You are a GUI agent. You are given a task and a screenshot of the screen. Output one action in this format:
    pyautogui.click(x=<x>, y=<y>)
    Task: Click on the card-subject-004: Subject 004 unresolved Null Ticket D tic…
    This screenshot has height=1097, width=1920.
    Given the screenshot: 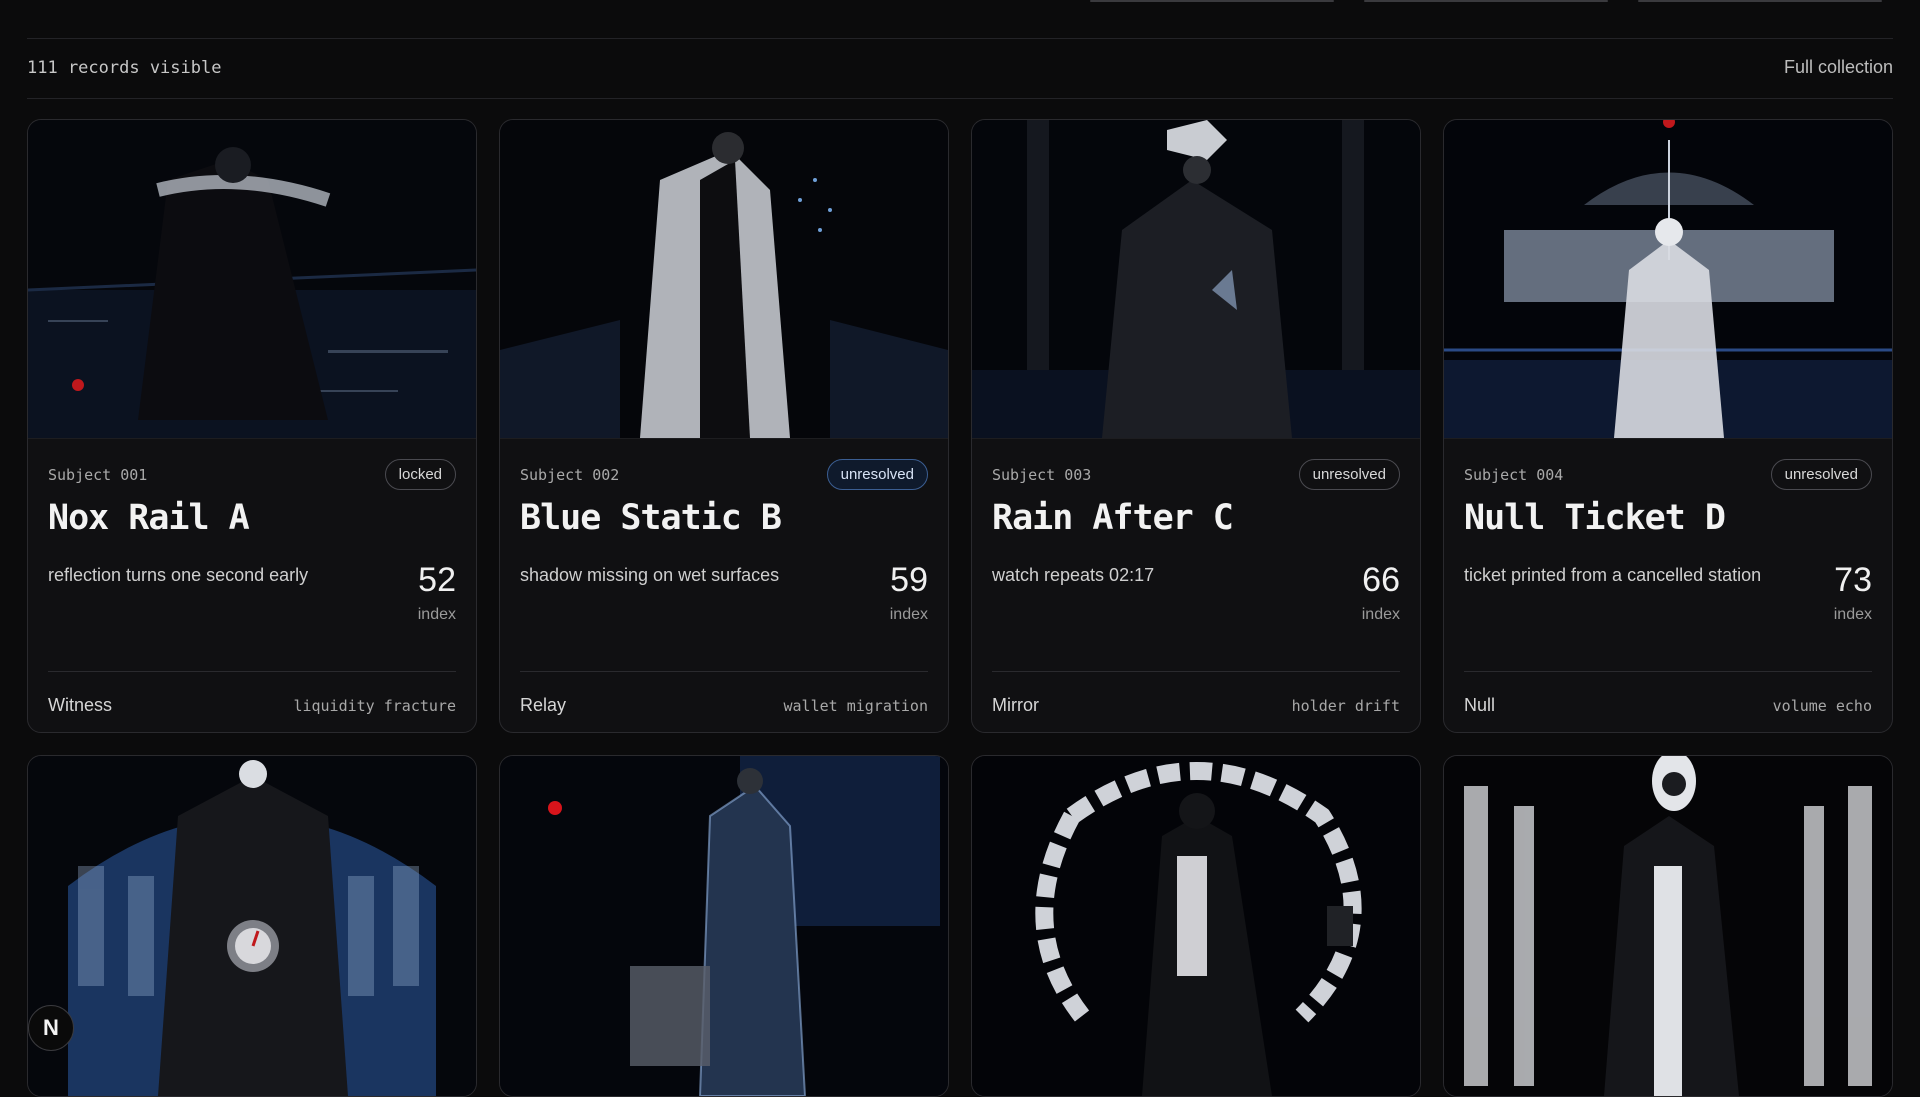 What is the action you would take?
    pyautogui.click(x=1668, y=426)
    